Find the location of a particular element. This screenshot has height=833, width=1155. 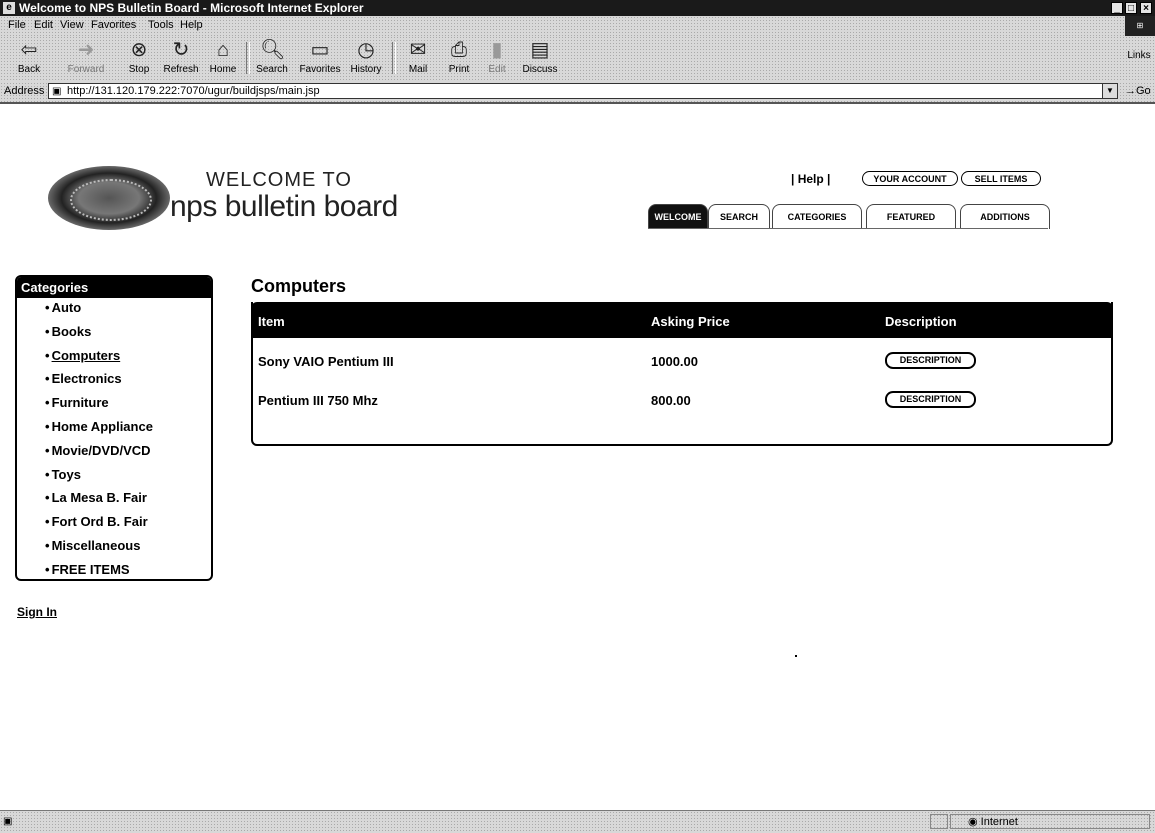

tab-welcome: WELCOME is located at coordinates (678, 216).